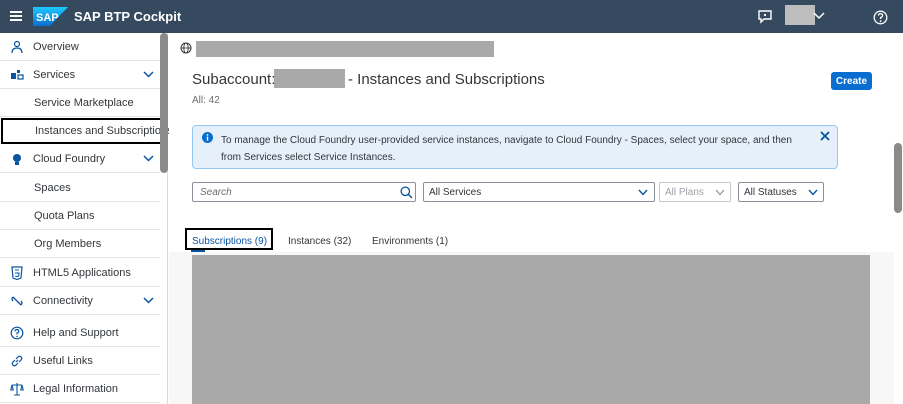 The height and width of the screenshot is (404, 903). Describe the element at coordinates (451, 16) in the screenshot. I see `shell-bar: SAP SAP BTP Cockpit` at that location.